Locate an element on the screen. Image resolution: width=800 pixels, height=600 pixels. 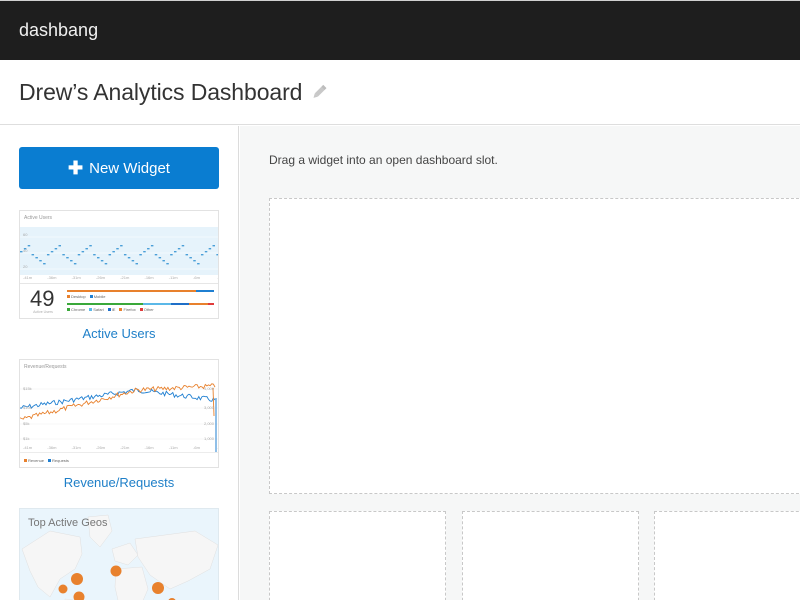
browser-segment-firefox is located at coordinates (198, 304).